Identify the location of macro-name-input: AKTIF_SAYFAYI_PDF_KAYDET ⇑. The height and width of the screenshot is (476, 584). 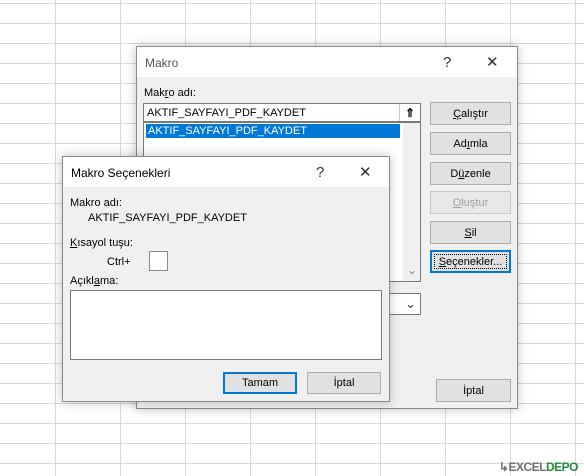
(282, 112).